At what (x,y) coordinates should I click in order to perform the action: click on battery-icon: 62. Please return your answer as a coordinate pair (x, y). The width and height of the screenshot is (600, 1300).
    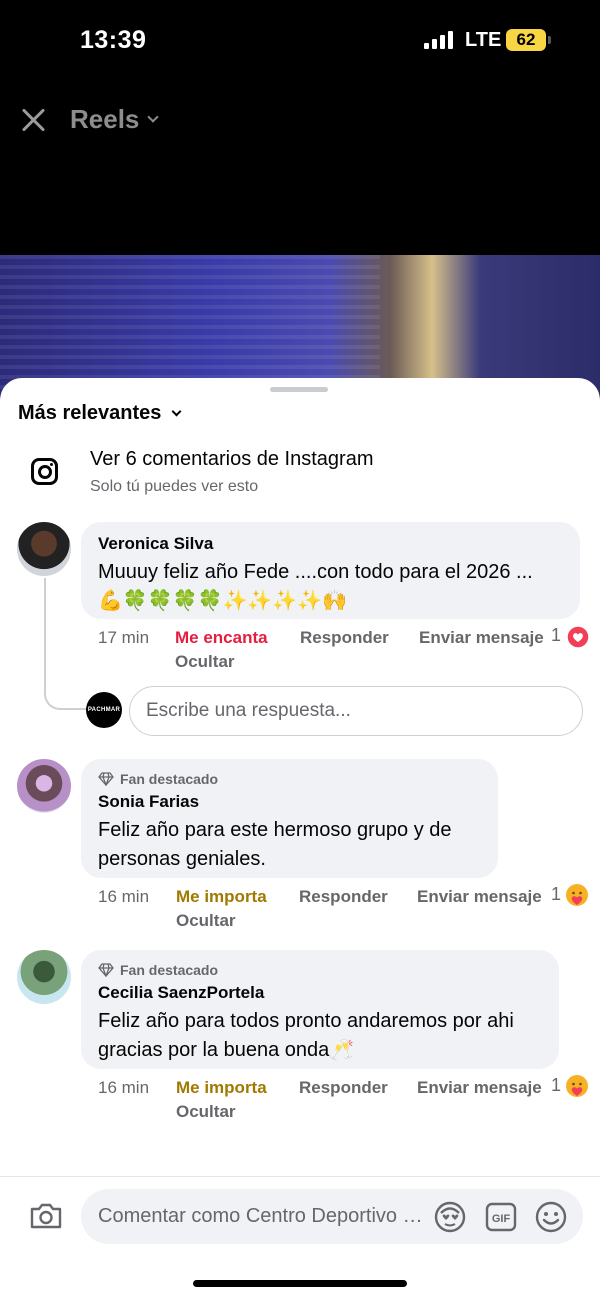
    Looking at the image, I should click on (526, 40).